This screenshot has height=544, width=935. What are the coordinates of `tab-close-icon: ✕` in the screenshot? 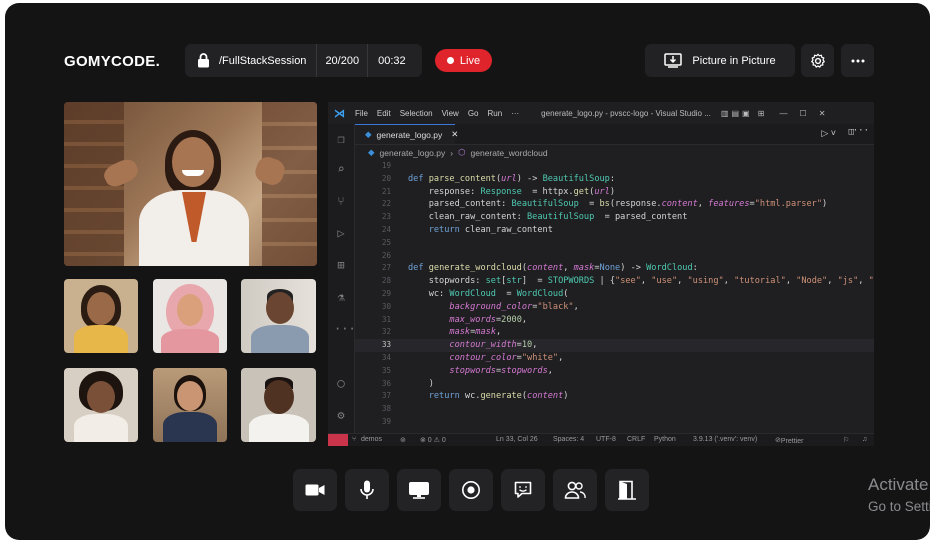 It's located at (454, 134).